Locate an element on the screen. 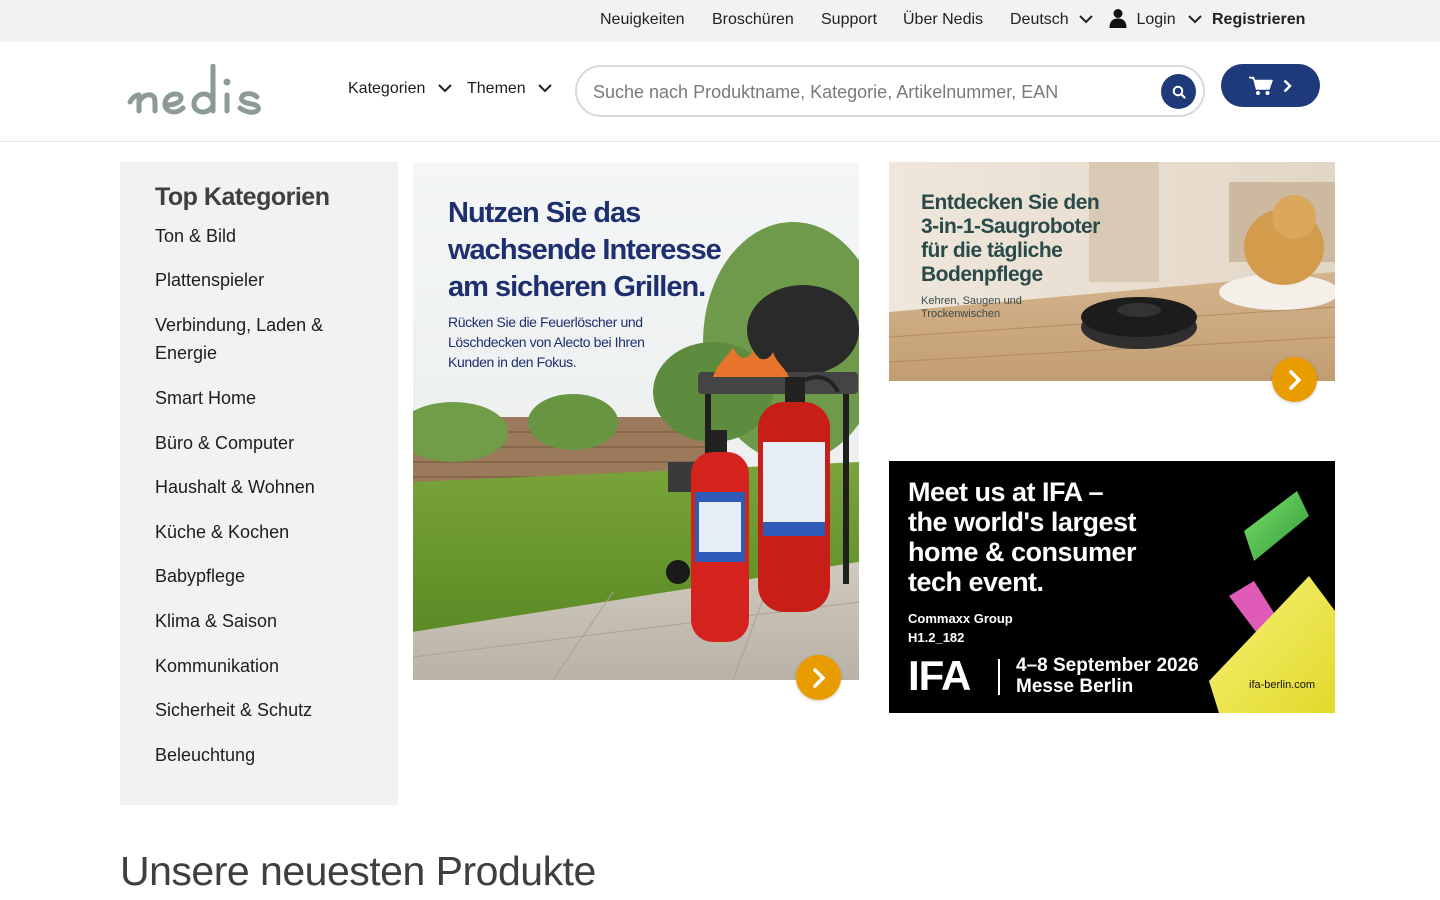 This screenshot has height=900, width=1440. nav-themes-label: Themen is located at coordinates (496, 88).